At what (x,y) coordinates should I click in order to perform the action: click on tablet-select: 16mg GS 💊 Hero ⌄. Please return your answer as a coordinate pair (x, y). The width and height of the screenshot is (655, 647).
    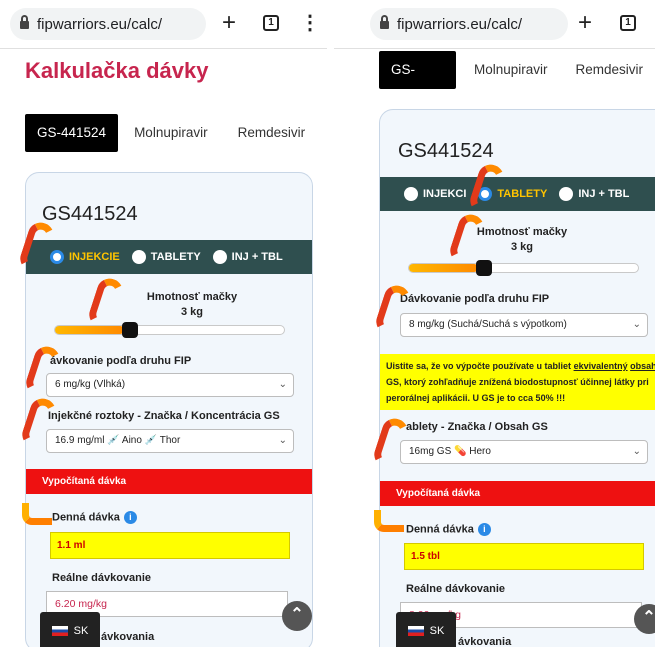
    Looking at the image, I should click on (524, 452).